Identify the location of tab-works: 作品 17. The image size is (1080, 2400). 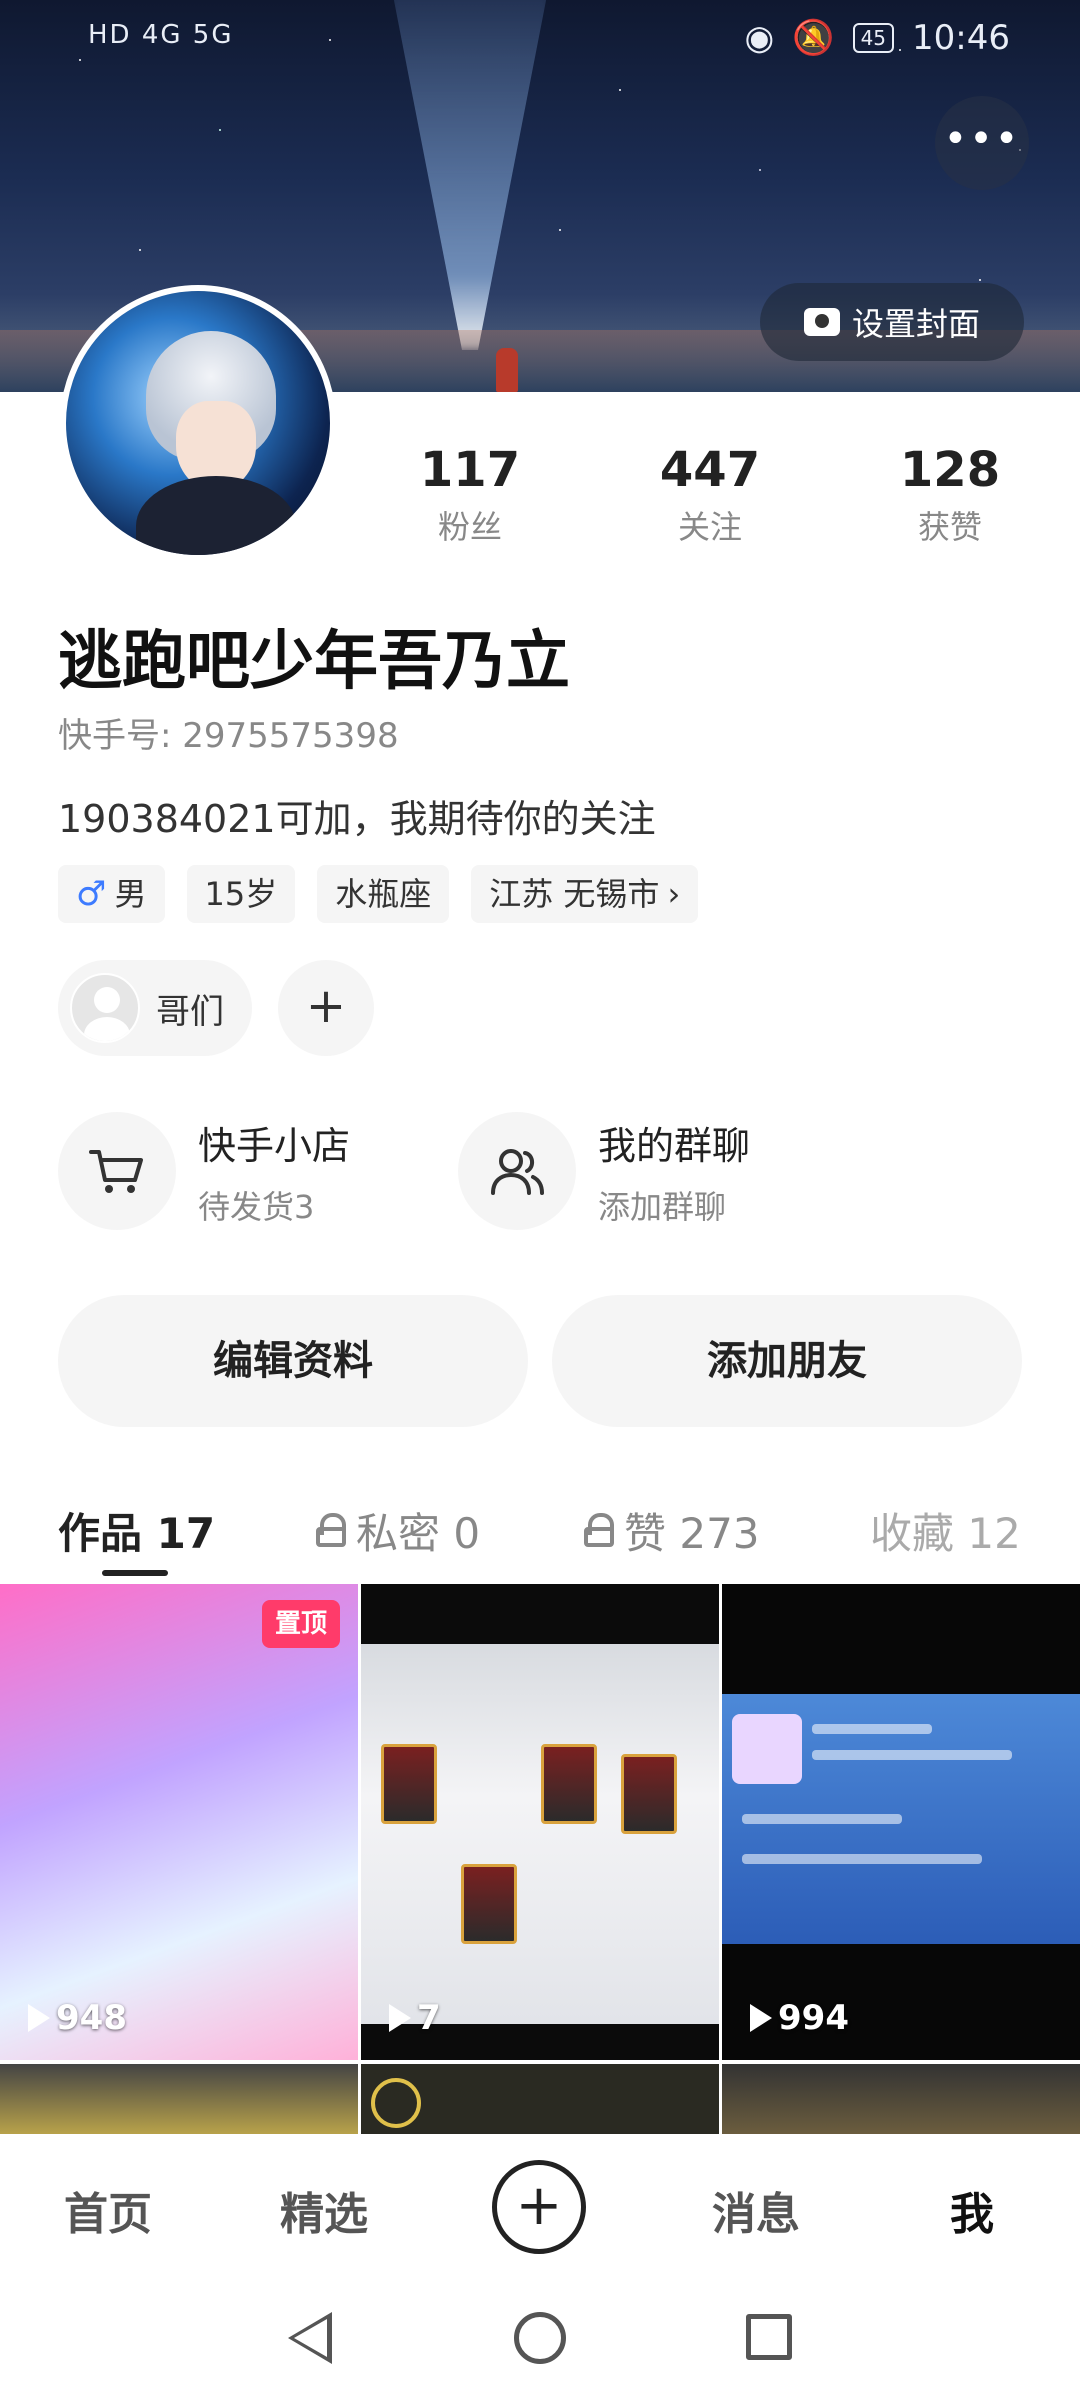
(187, 1530).